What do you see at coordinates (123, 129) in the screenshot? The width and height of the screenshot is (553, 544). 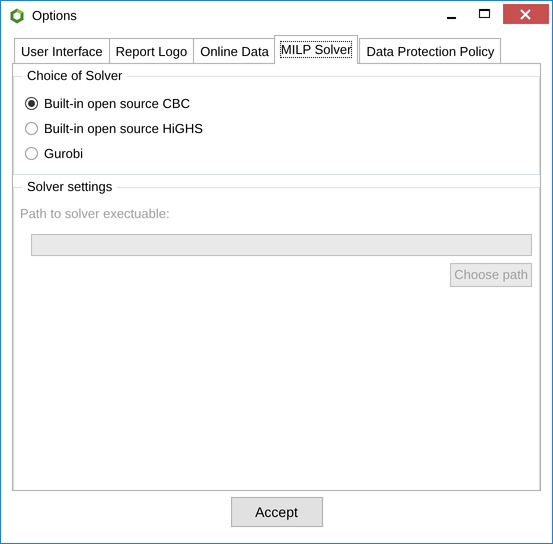 I see `radio-label: Built-in open source HiGHS` at bounding box center [123, 129].